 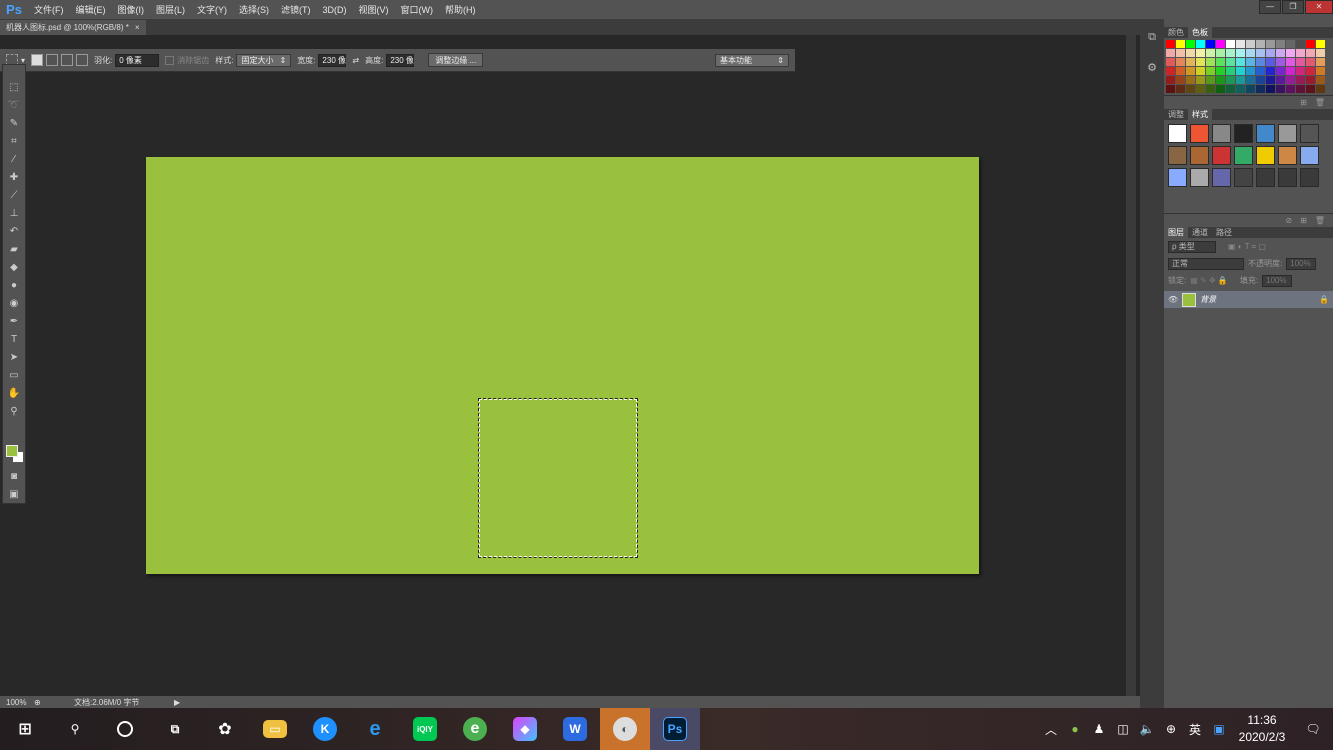 I want to click on tab-styles: 样式, so click(x=1200, y=114).